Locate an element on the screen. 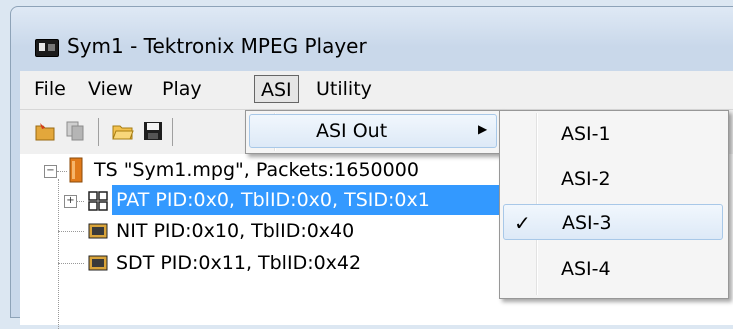 The image size is (733, 329). submenu-arrow-icon: ▶ is located at coordinates (483, 129).